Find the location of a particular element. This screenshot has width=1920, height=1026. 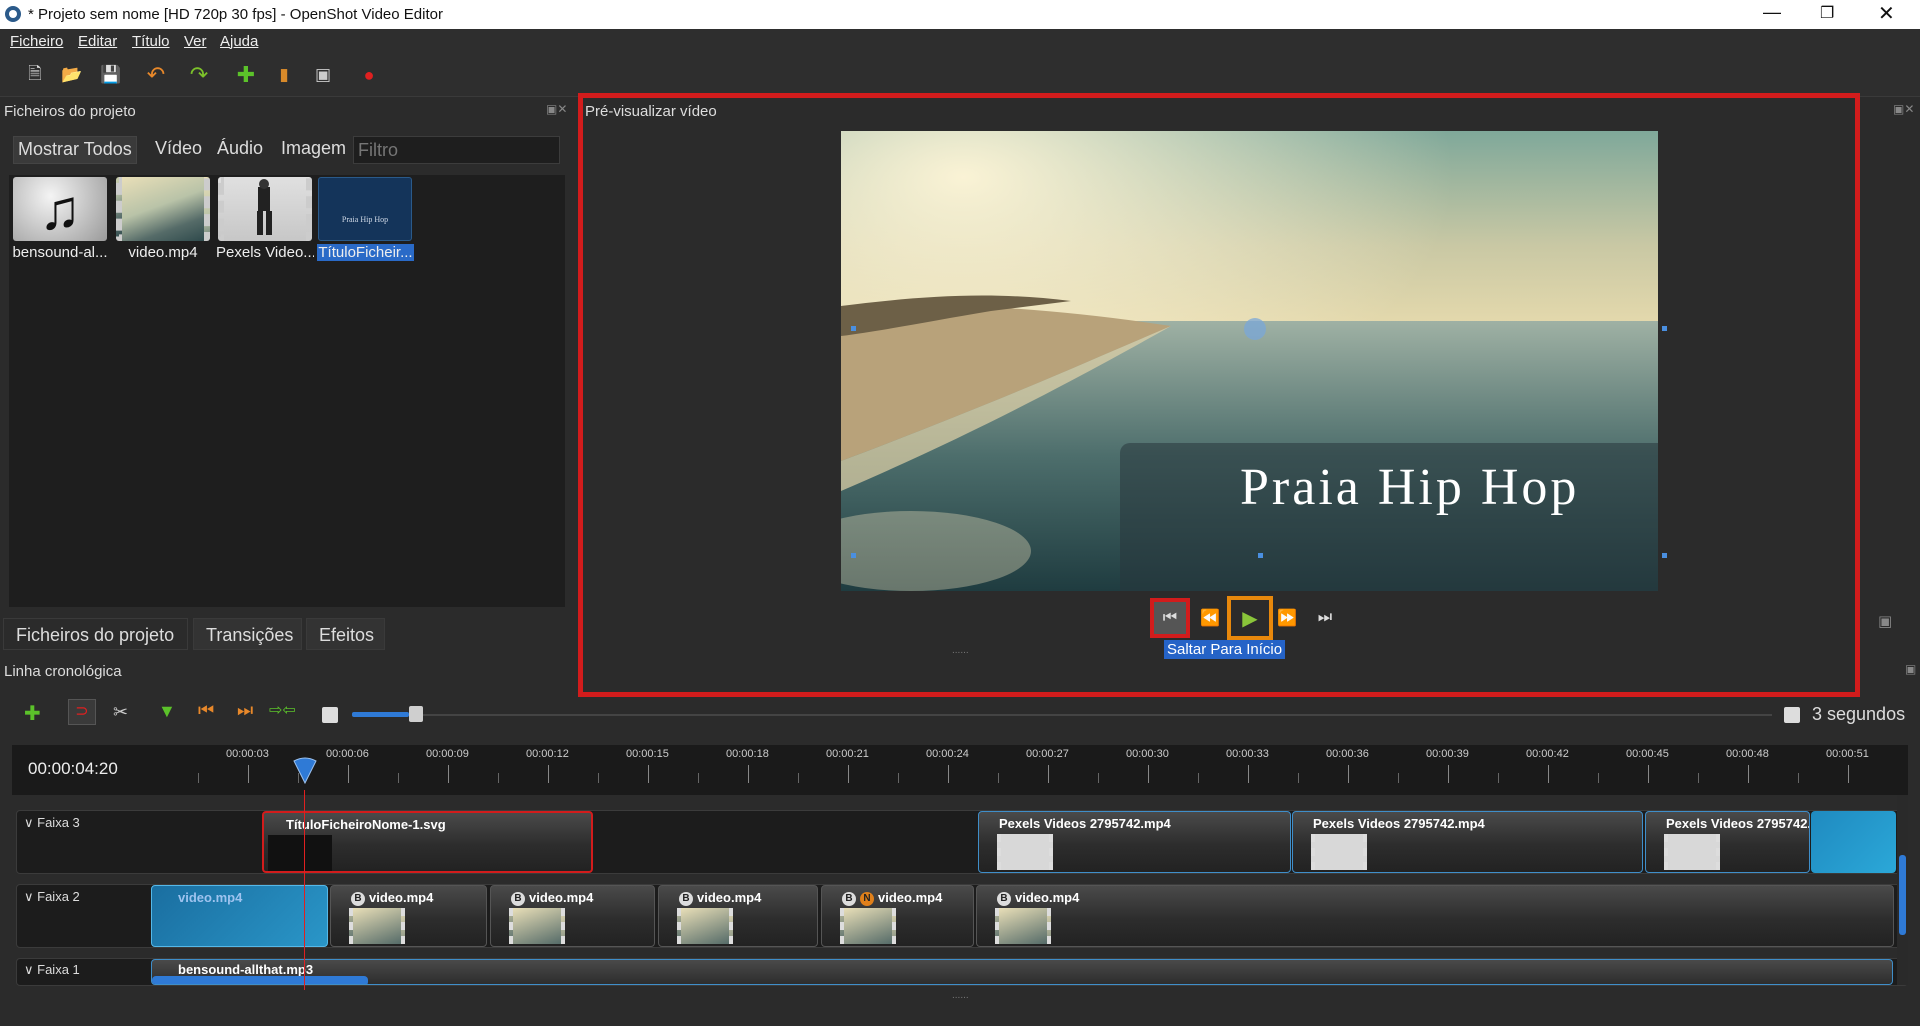

add-track-icon: ✚ is located at coordinates (32, 713).